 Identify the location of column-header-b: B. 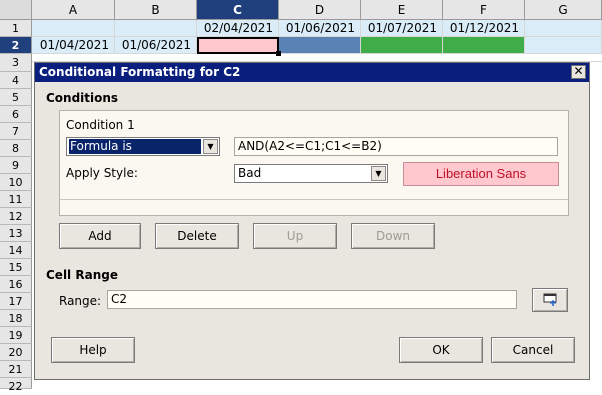
(156, 10).